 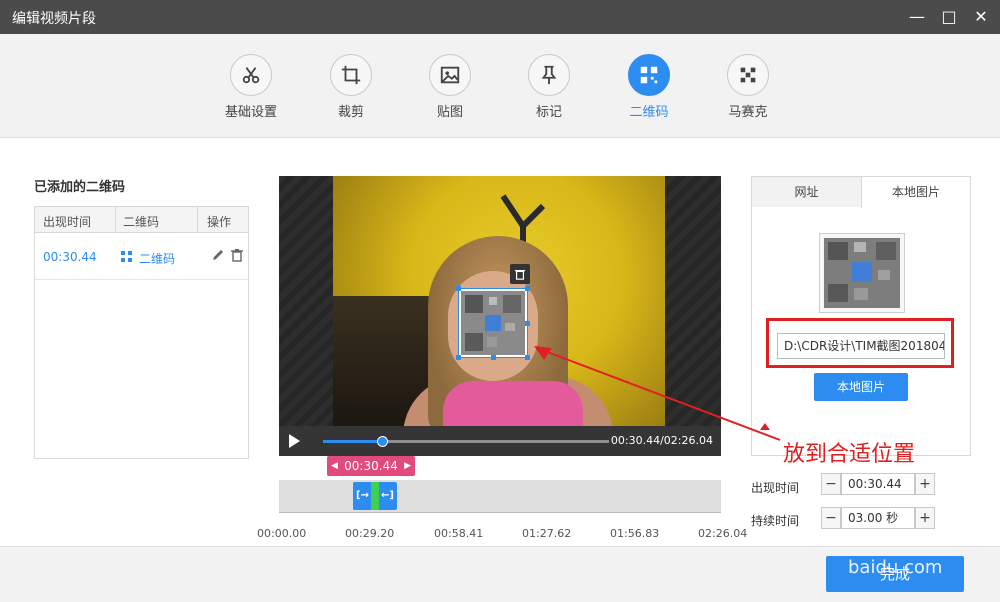 What do you see at coordinates (548, 112) in the screenshot?
I see `tool-label: 标记` at bounding box center [548, 112].